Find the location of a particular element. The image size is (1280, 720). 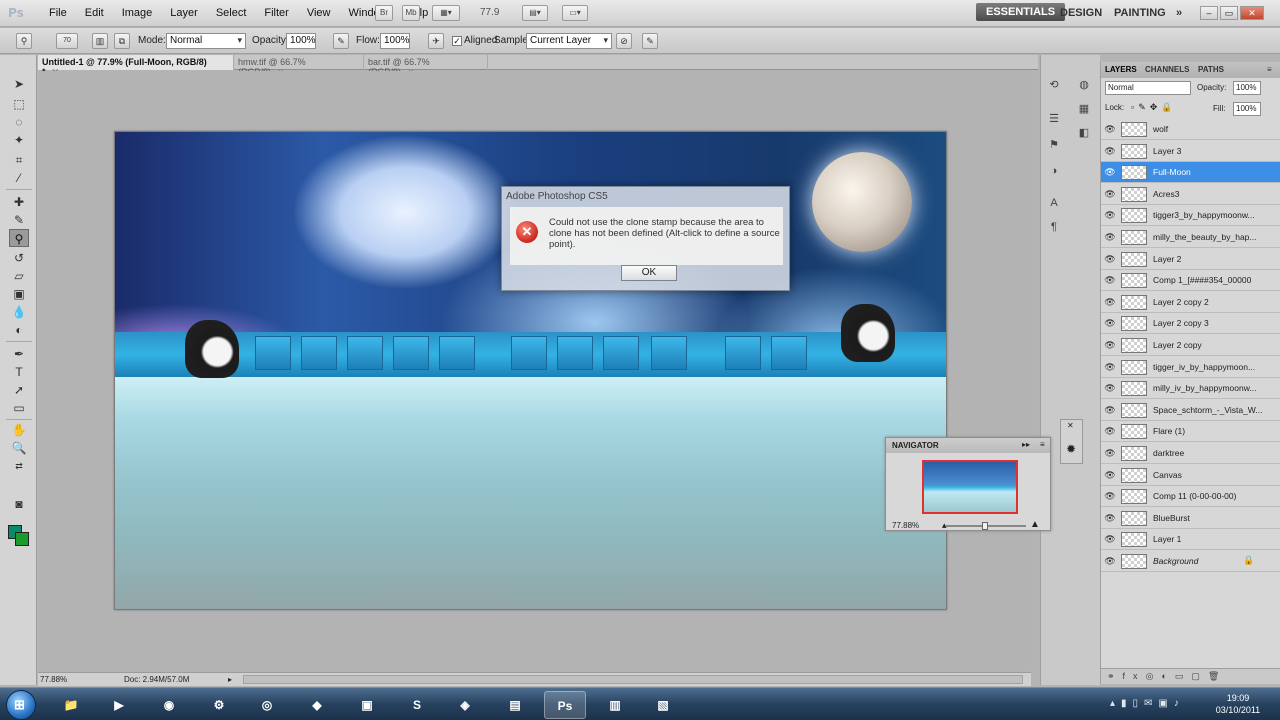

tab-untitled-1: Untitled-1 @ 77.9% (Full-Moon, RGB/8) *✕ is located at coordinates (136, 66).